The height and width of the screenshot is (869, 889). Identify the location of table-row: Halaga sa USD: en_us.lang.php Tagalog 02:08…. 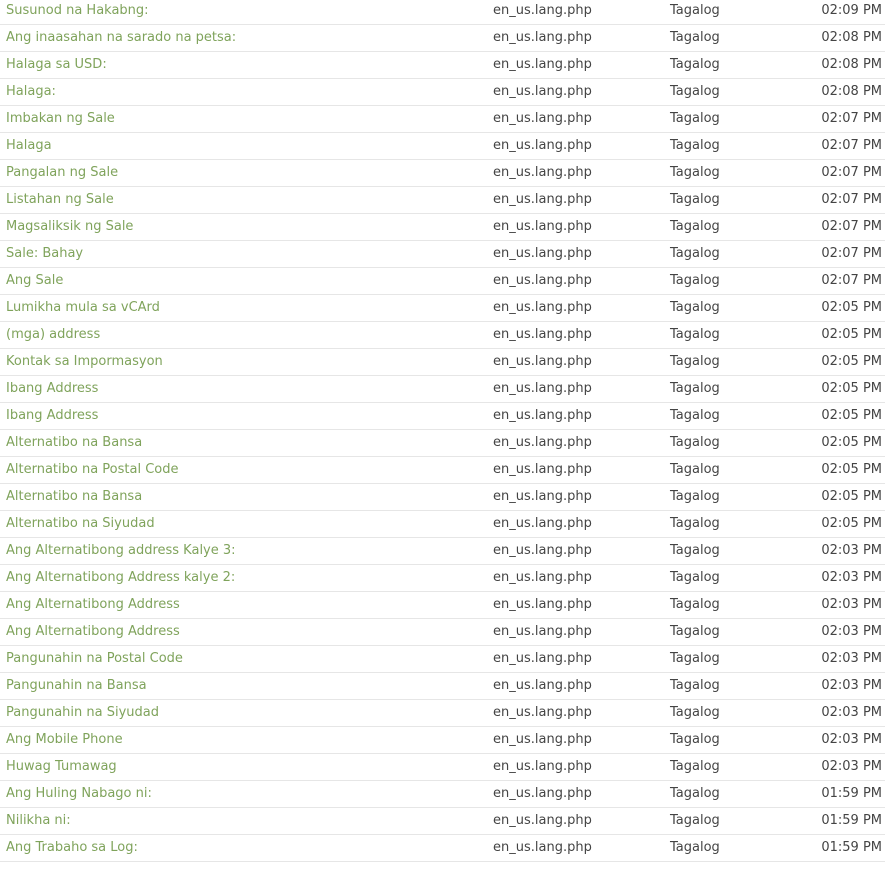
(442, 65).